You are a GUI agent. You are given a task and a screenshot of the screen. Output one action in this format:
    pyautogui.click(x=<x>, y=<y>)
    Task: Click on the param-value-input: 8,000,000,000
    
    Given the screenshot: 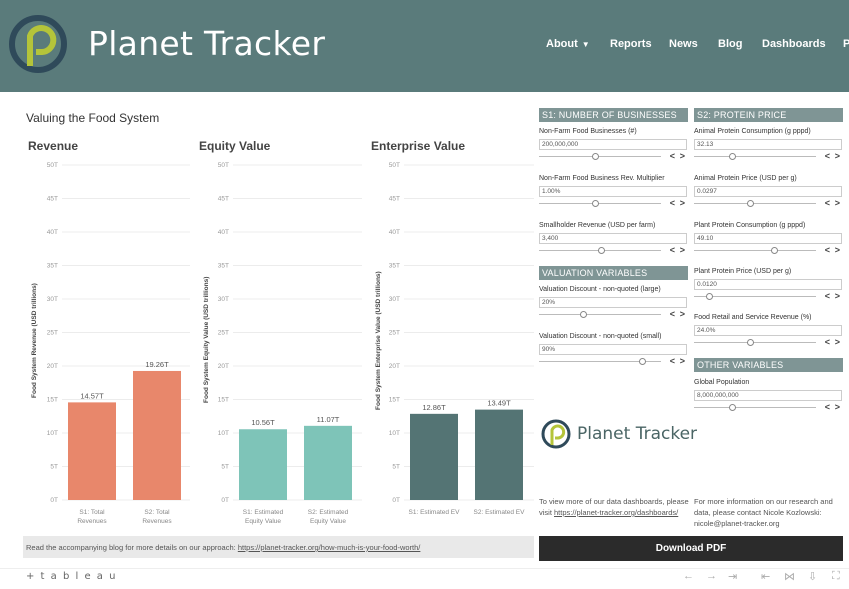 What is the action you would take?
    pyautogui.click(x=768, y=395)
    